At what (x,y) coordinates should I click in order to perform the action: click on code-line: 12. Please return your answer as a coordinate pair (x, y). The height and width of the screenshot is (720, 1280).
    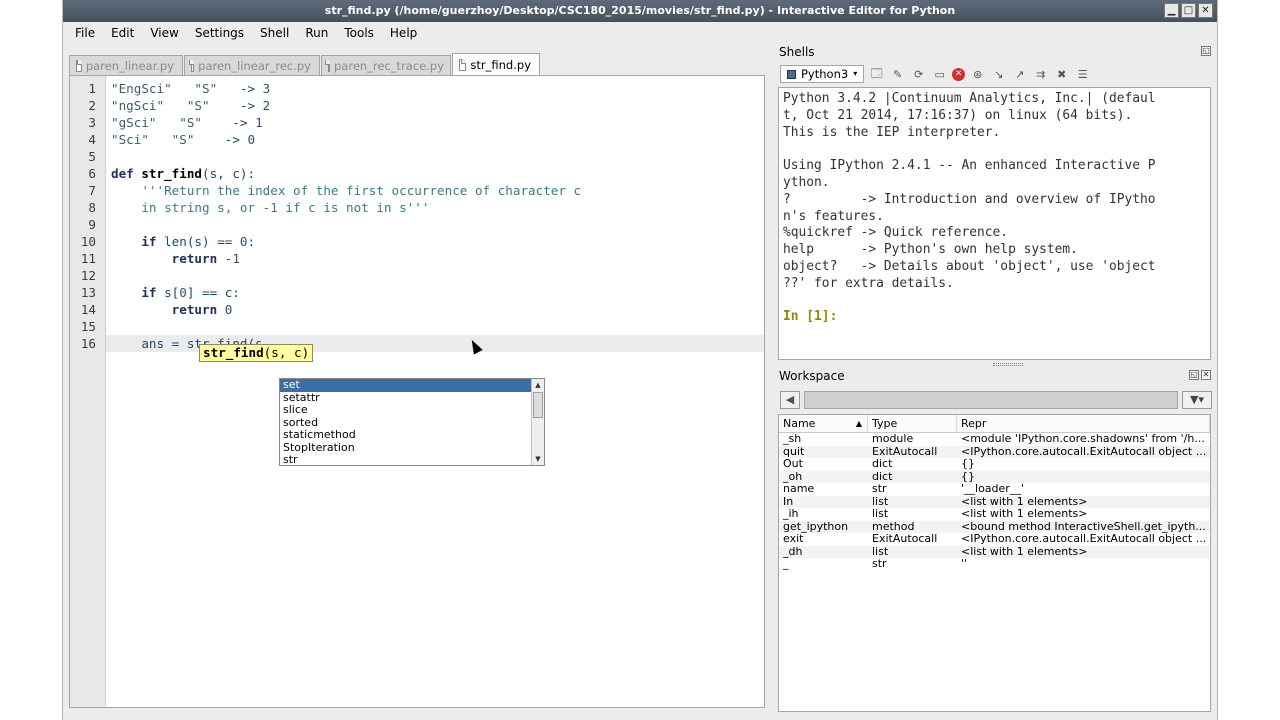
    Looking at the image, I should click on (422, 275).